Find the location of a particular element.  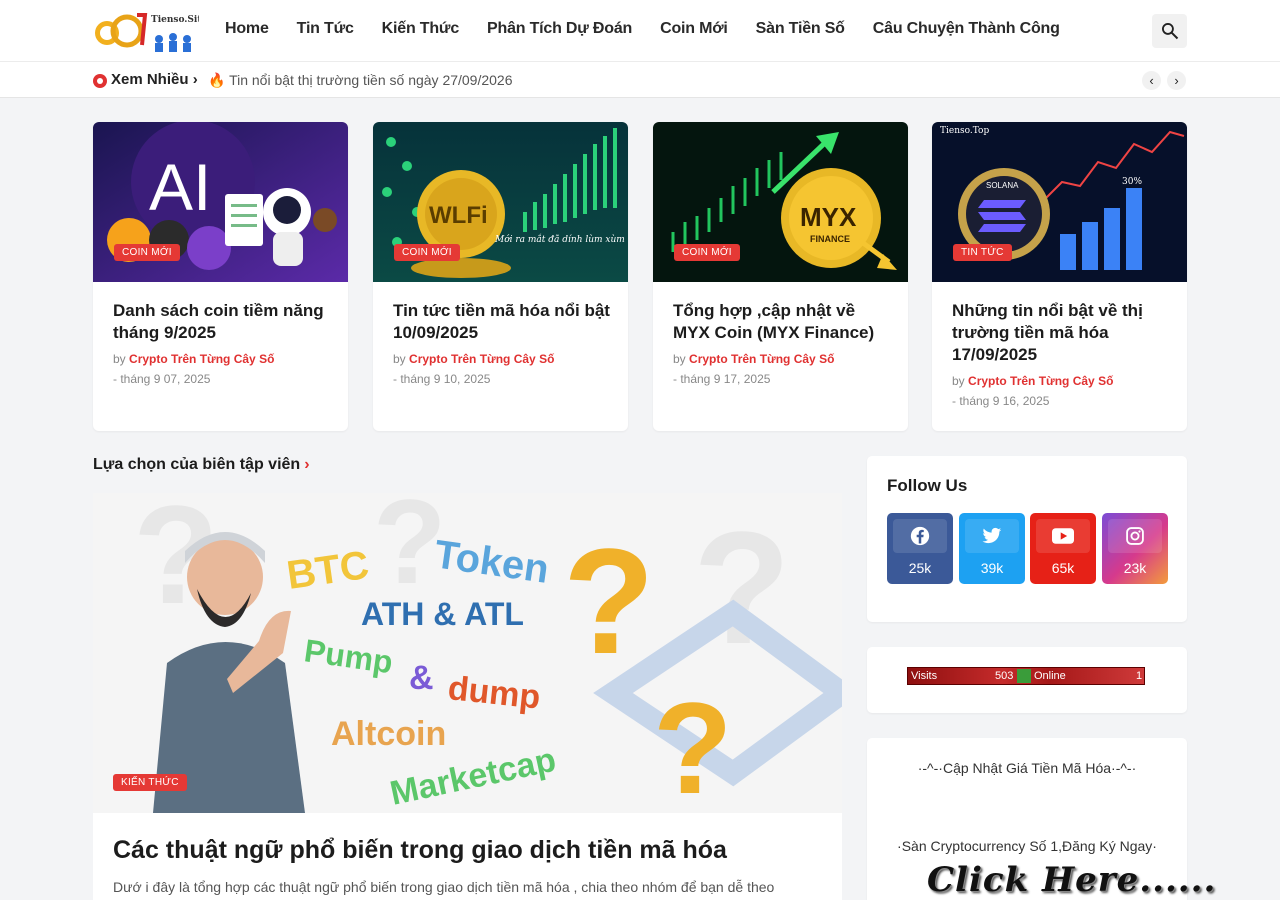

logo-text: Tienso.Site is located at coordinates (175, 20).